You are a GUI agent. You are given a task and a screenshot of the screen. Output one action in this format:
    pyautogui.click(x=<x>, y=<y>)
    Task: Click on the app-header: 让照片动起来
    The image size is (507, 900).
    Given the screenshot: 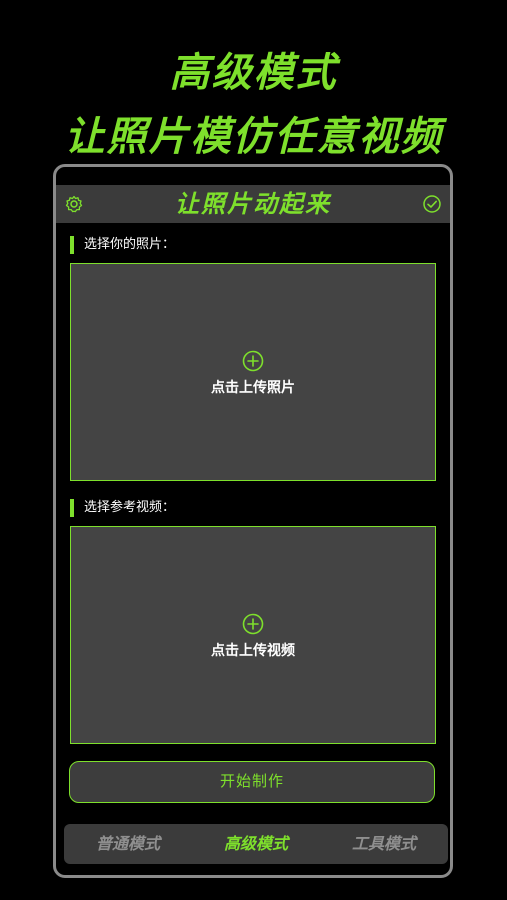 What is the action you would take?
    pyautogui.click(x=253, y=204)
    